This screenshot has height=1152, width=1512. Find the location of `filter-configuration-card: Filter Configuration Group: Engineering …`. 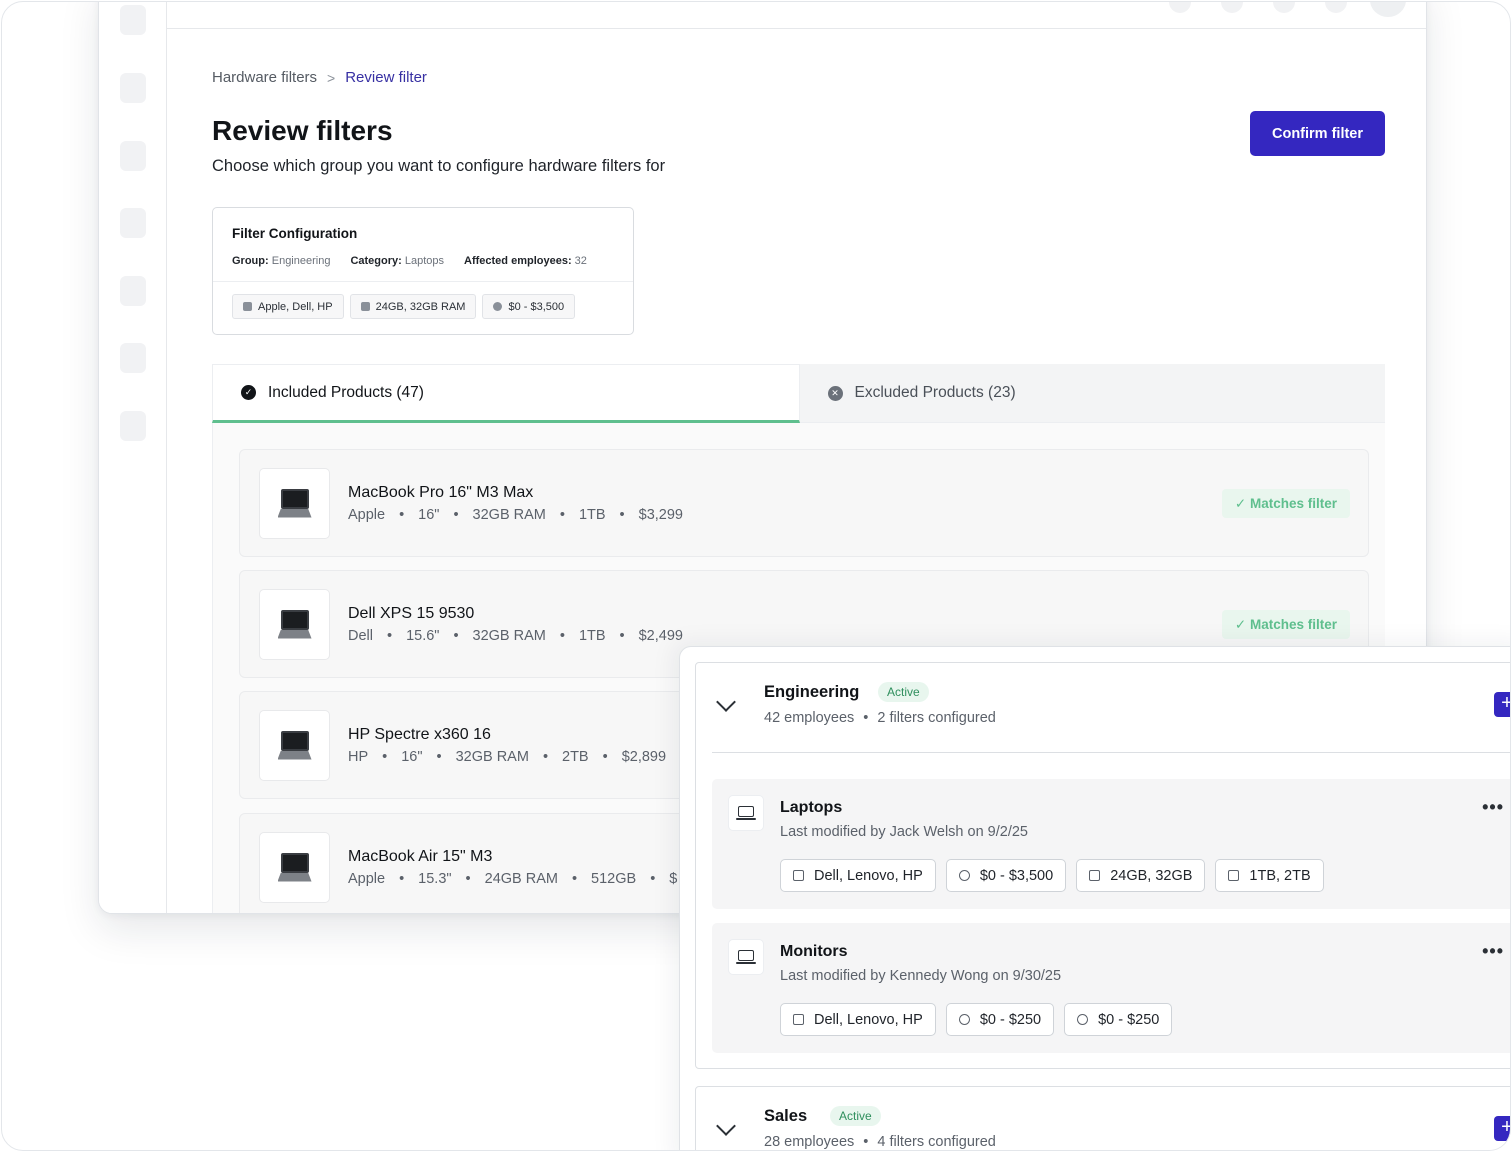

filter-configuration-card: Filter Configuration Group: Engineering … is located at coordinates (423, 271).